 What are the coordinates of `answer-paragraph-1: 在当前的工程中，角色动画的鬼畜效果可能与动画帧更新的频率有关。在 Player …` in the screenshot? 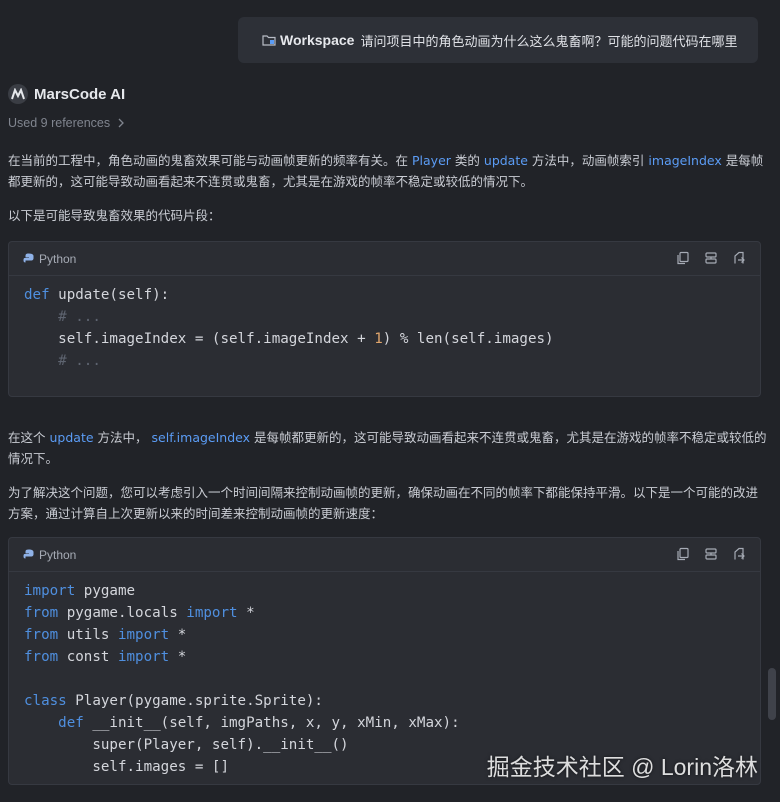 It's located at (388, 171).